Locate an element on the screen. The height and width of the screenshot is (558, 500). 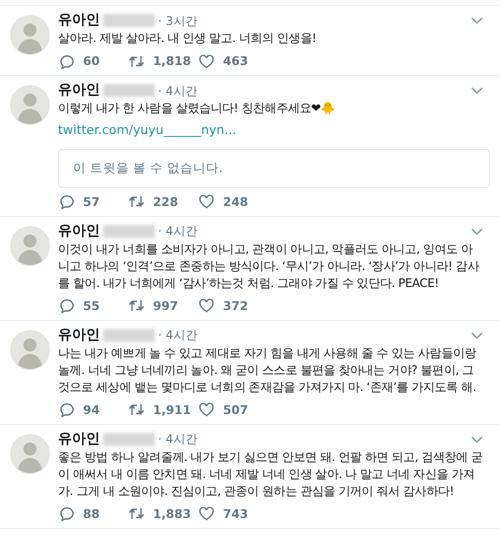
tweet-text: 좋은 방법 하나 알려줄께. 내가 보기 싫으면 안보면 돼. 언팔 하면 되고, 검색창에 굳이 애써서 내 이름 안치면 돼. 너네 제발 너네 인생 살아. 나 말고 너네 자신을 가져가. 그게 내 소원이야. 진심이고, 관종이 원하는 관심을 기꺼이 줘서 감사하다! is located at coordinates (271, 474).